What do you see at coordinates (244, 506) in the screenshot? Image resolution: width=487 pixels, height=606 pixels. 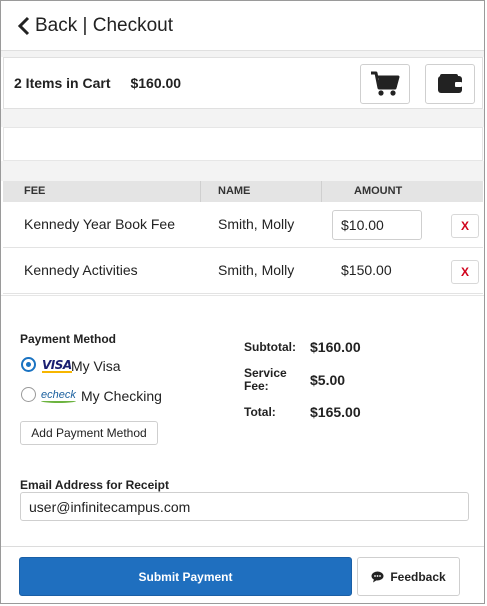 I see `email-field` at bounding box center [244, 506].